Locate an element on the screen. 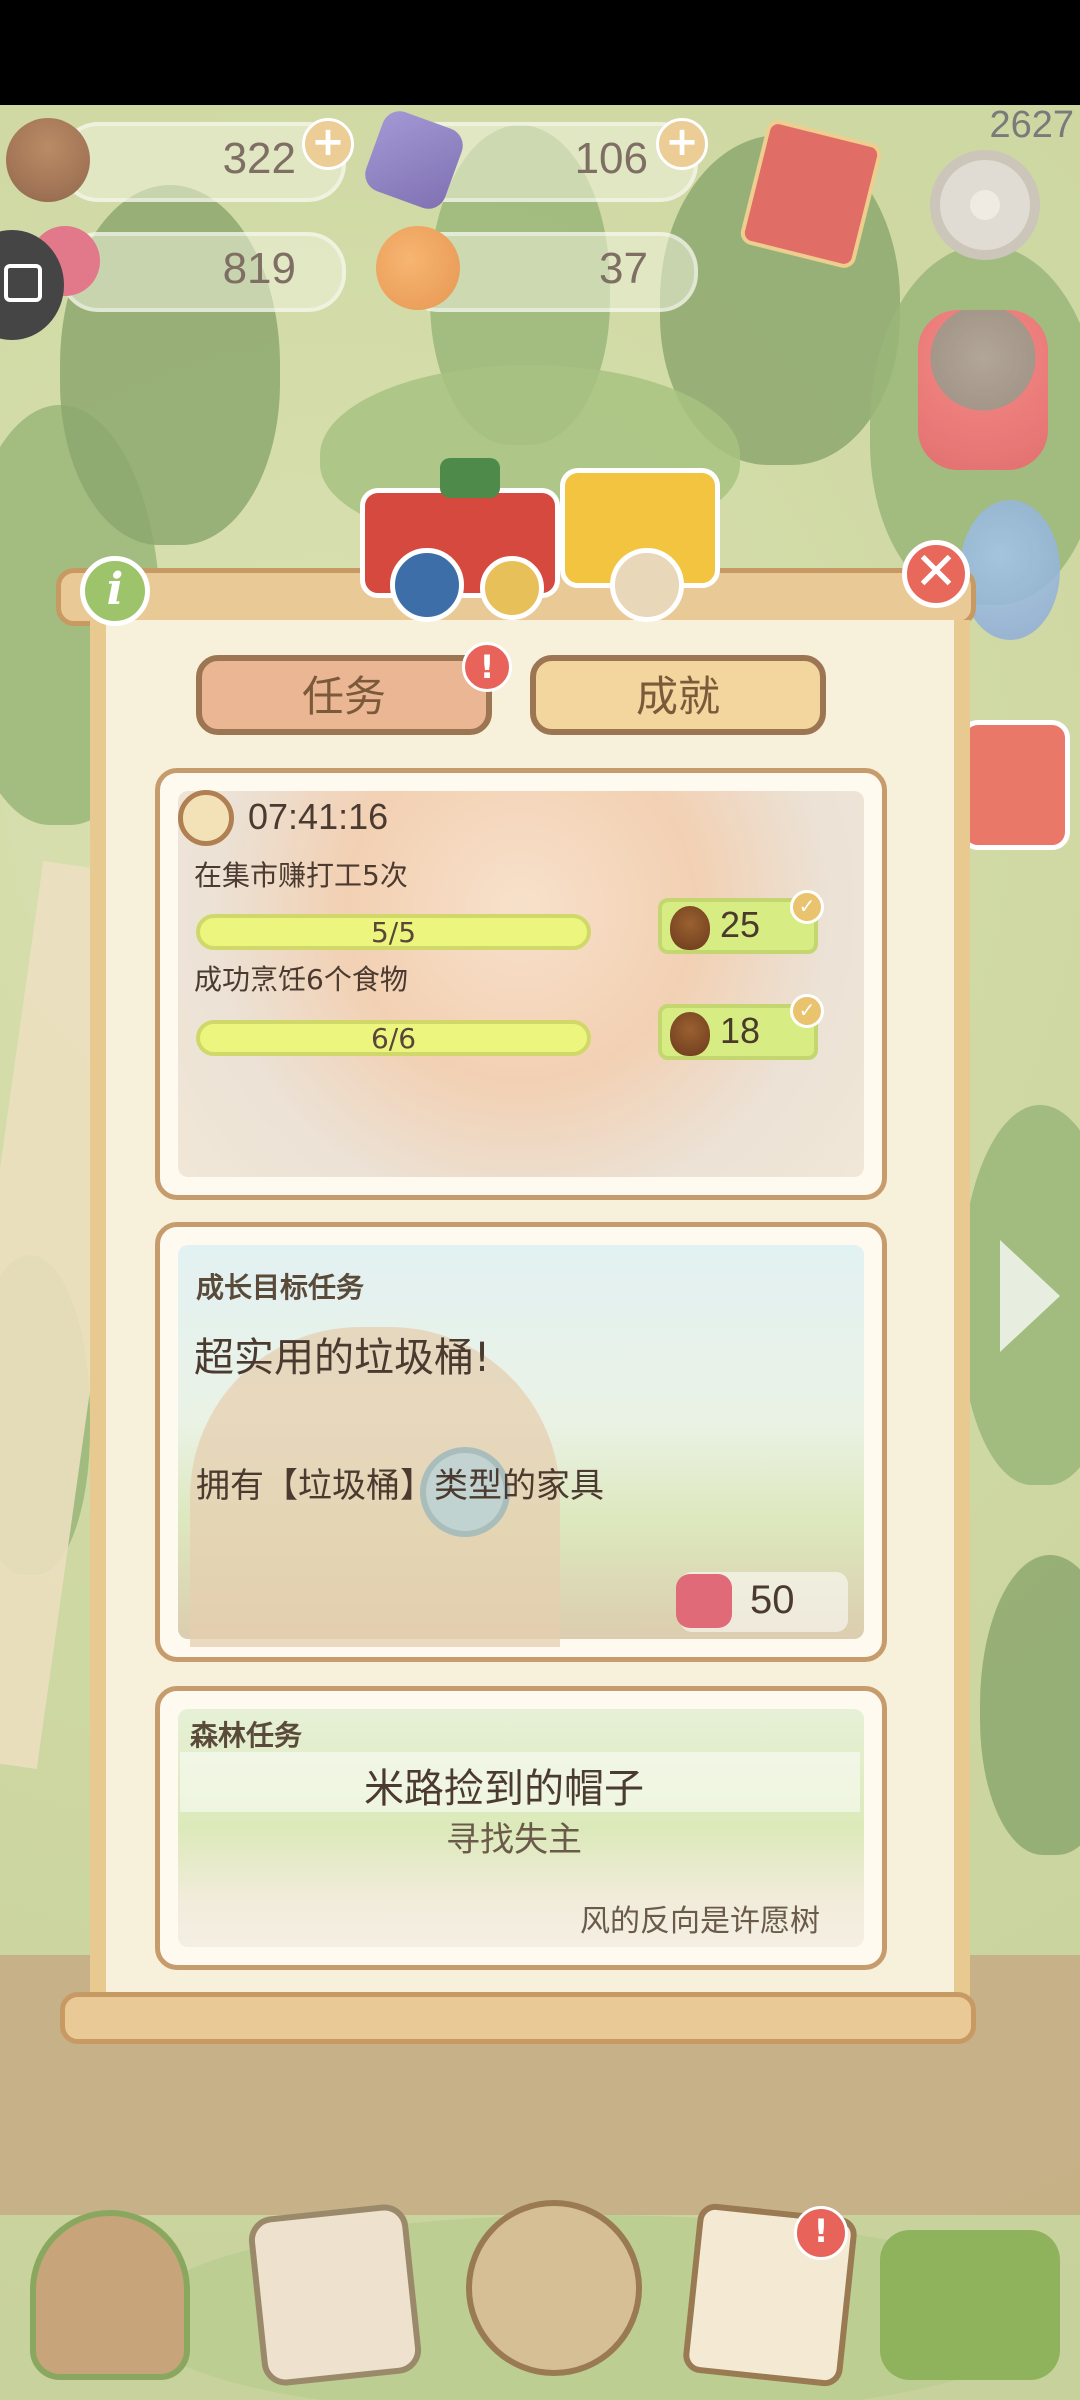 The width and height of the screenshot is (1080, 2400). nav-clipboard-alert-badge: ! is located at coordinates (821, 2233).